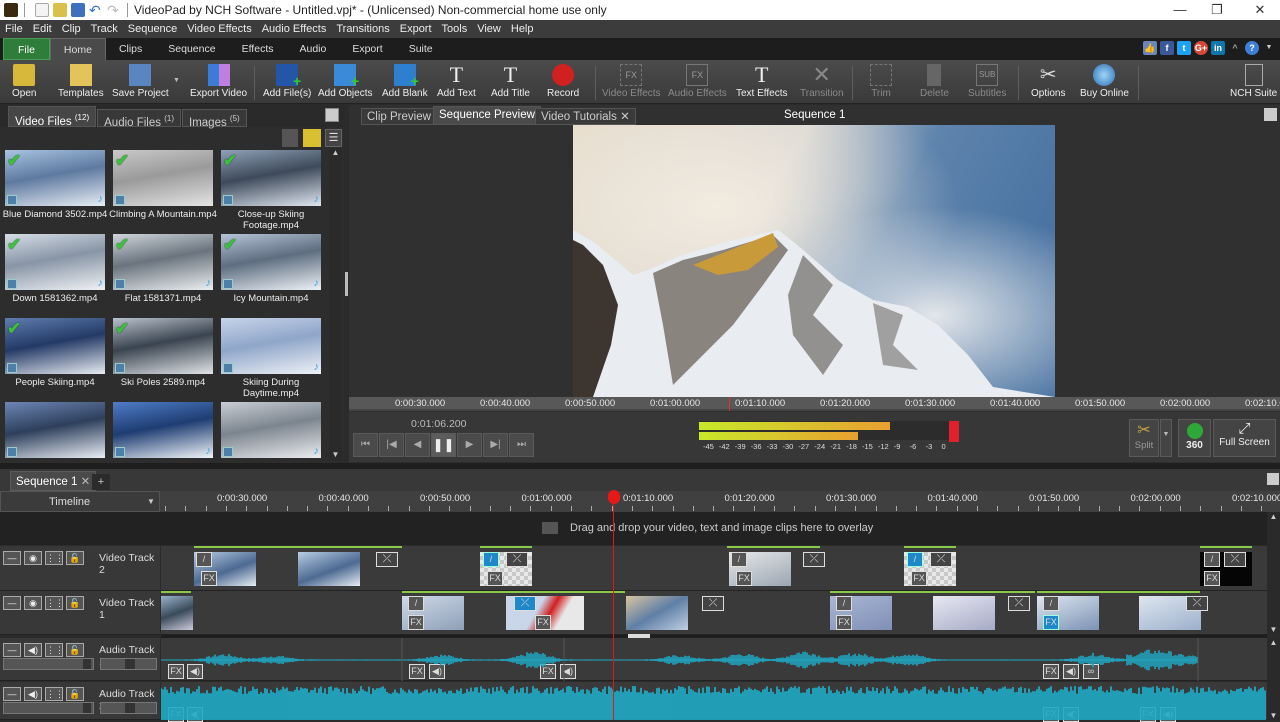  Describe the element at coordinates (332, 115) in the screenshot. I see `undock-panel-icon` at that location.